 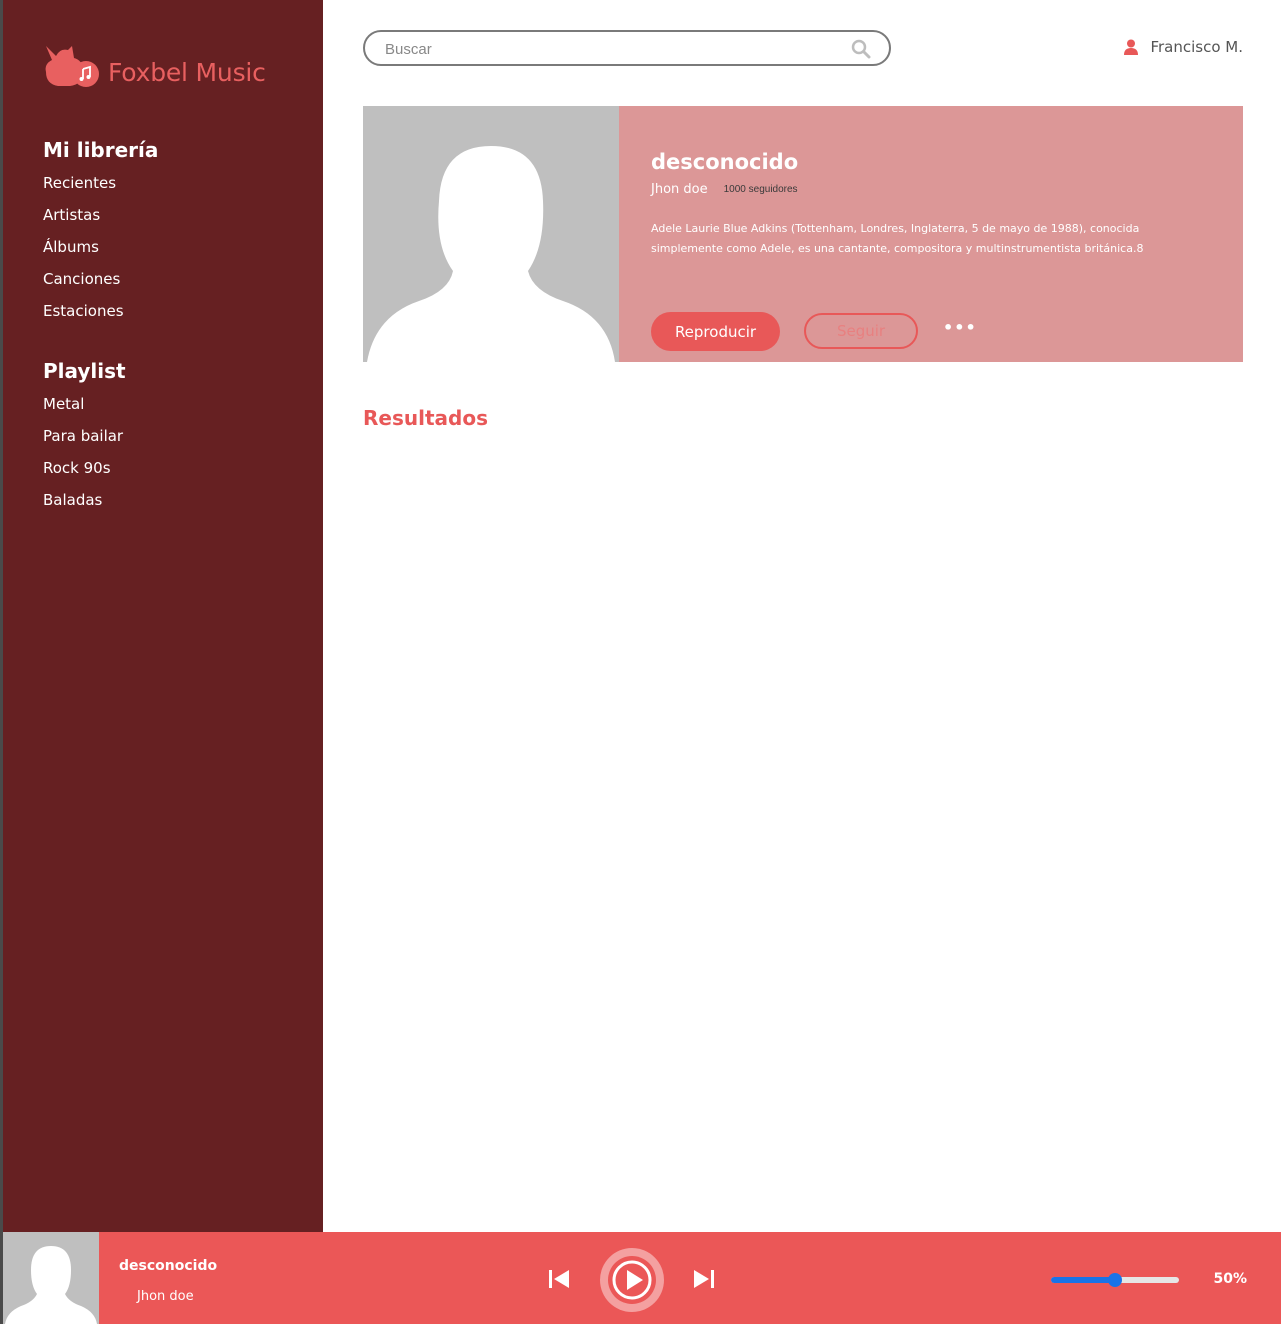 What do you see at coordinates (725, 162) in the screenshot?
I see `artist-name: desconocido` at bounding box center [725, 162].